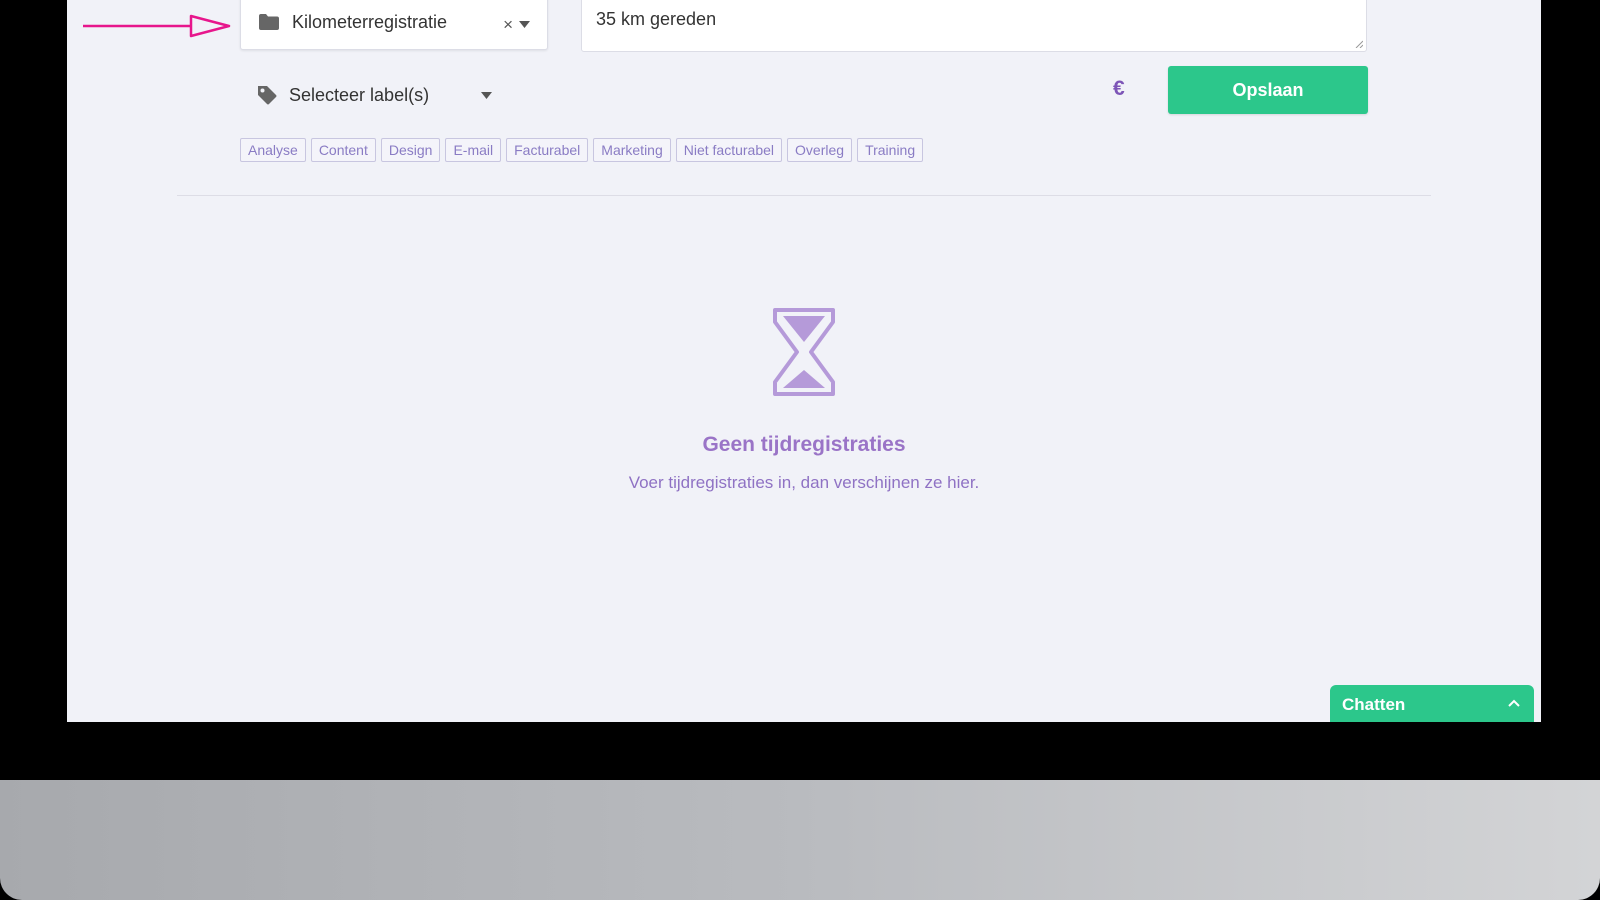  What do you see at coordinates (267, 95) in the screenshot?
I see `tag-icon` at bounding box center [267, 95].